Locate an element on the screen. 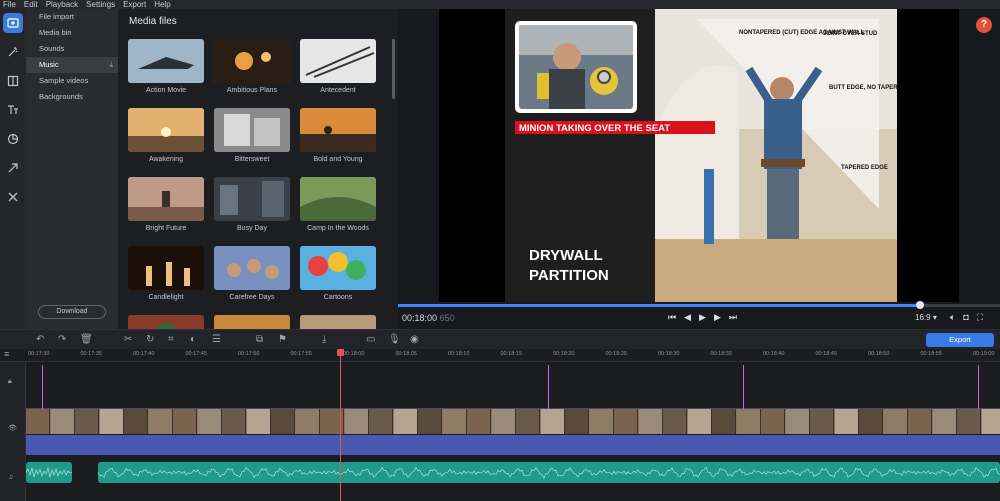  media-tile: Carefree Days is located at coordinates (252, 273).